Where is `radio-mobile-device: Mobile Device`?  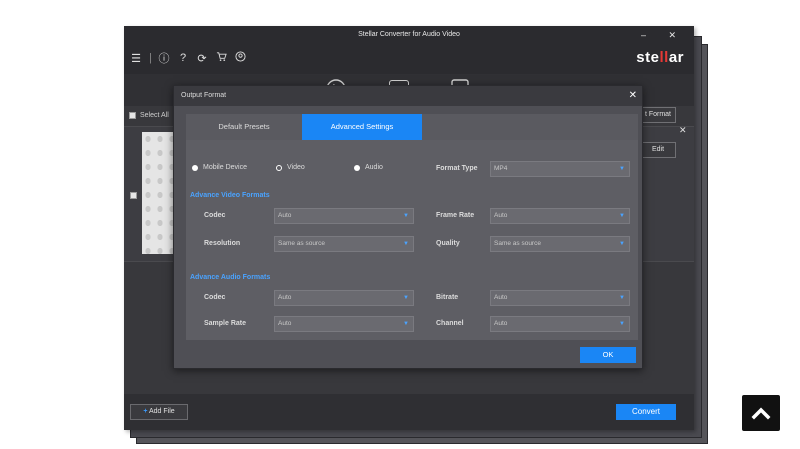
radio-mobile-device: Mobile Device is located at coordinates (219, 167).